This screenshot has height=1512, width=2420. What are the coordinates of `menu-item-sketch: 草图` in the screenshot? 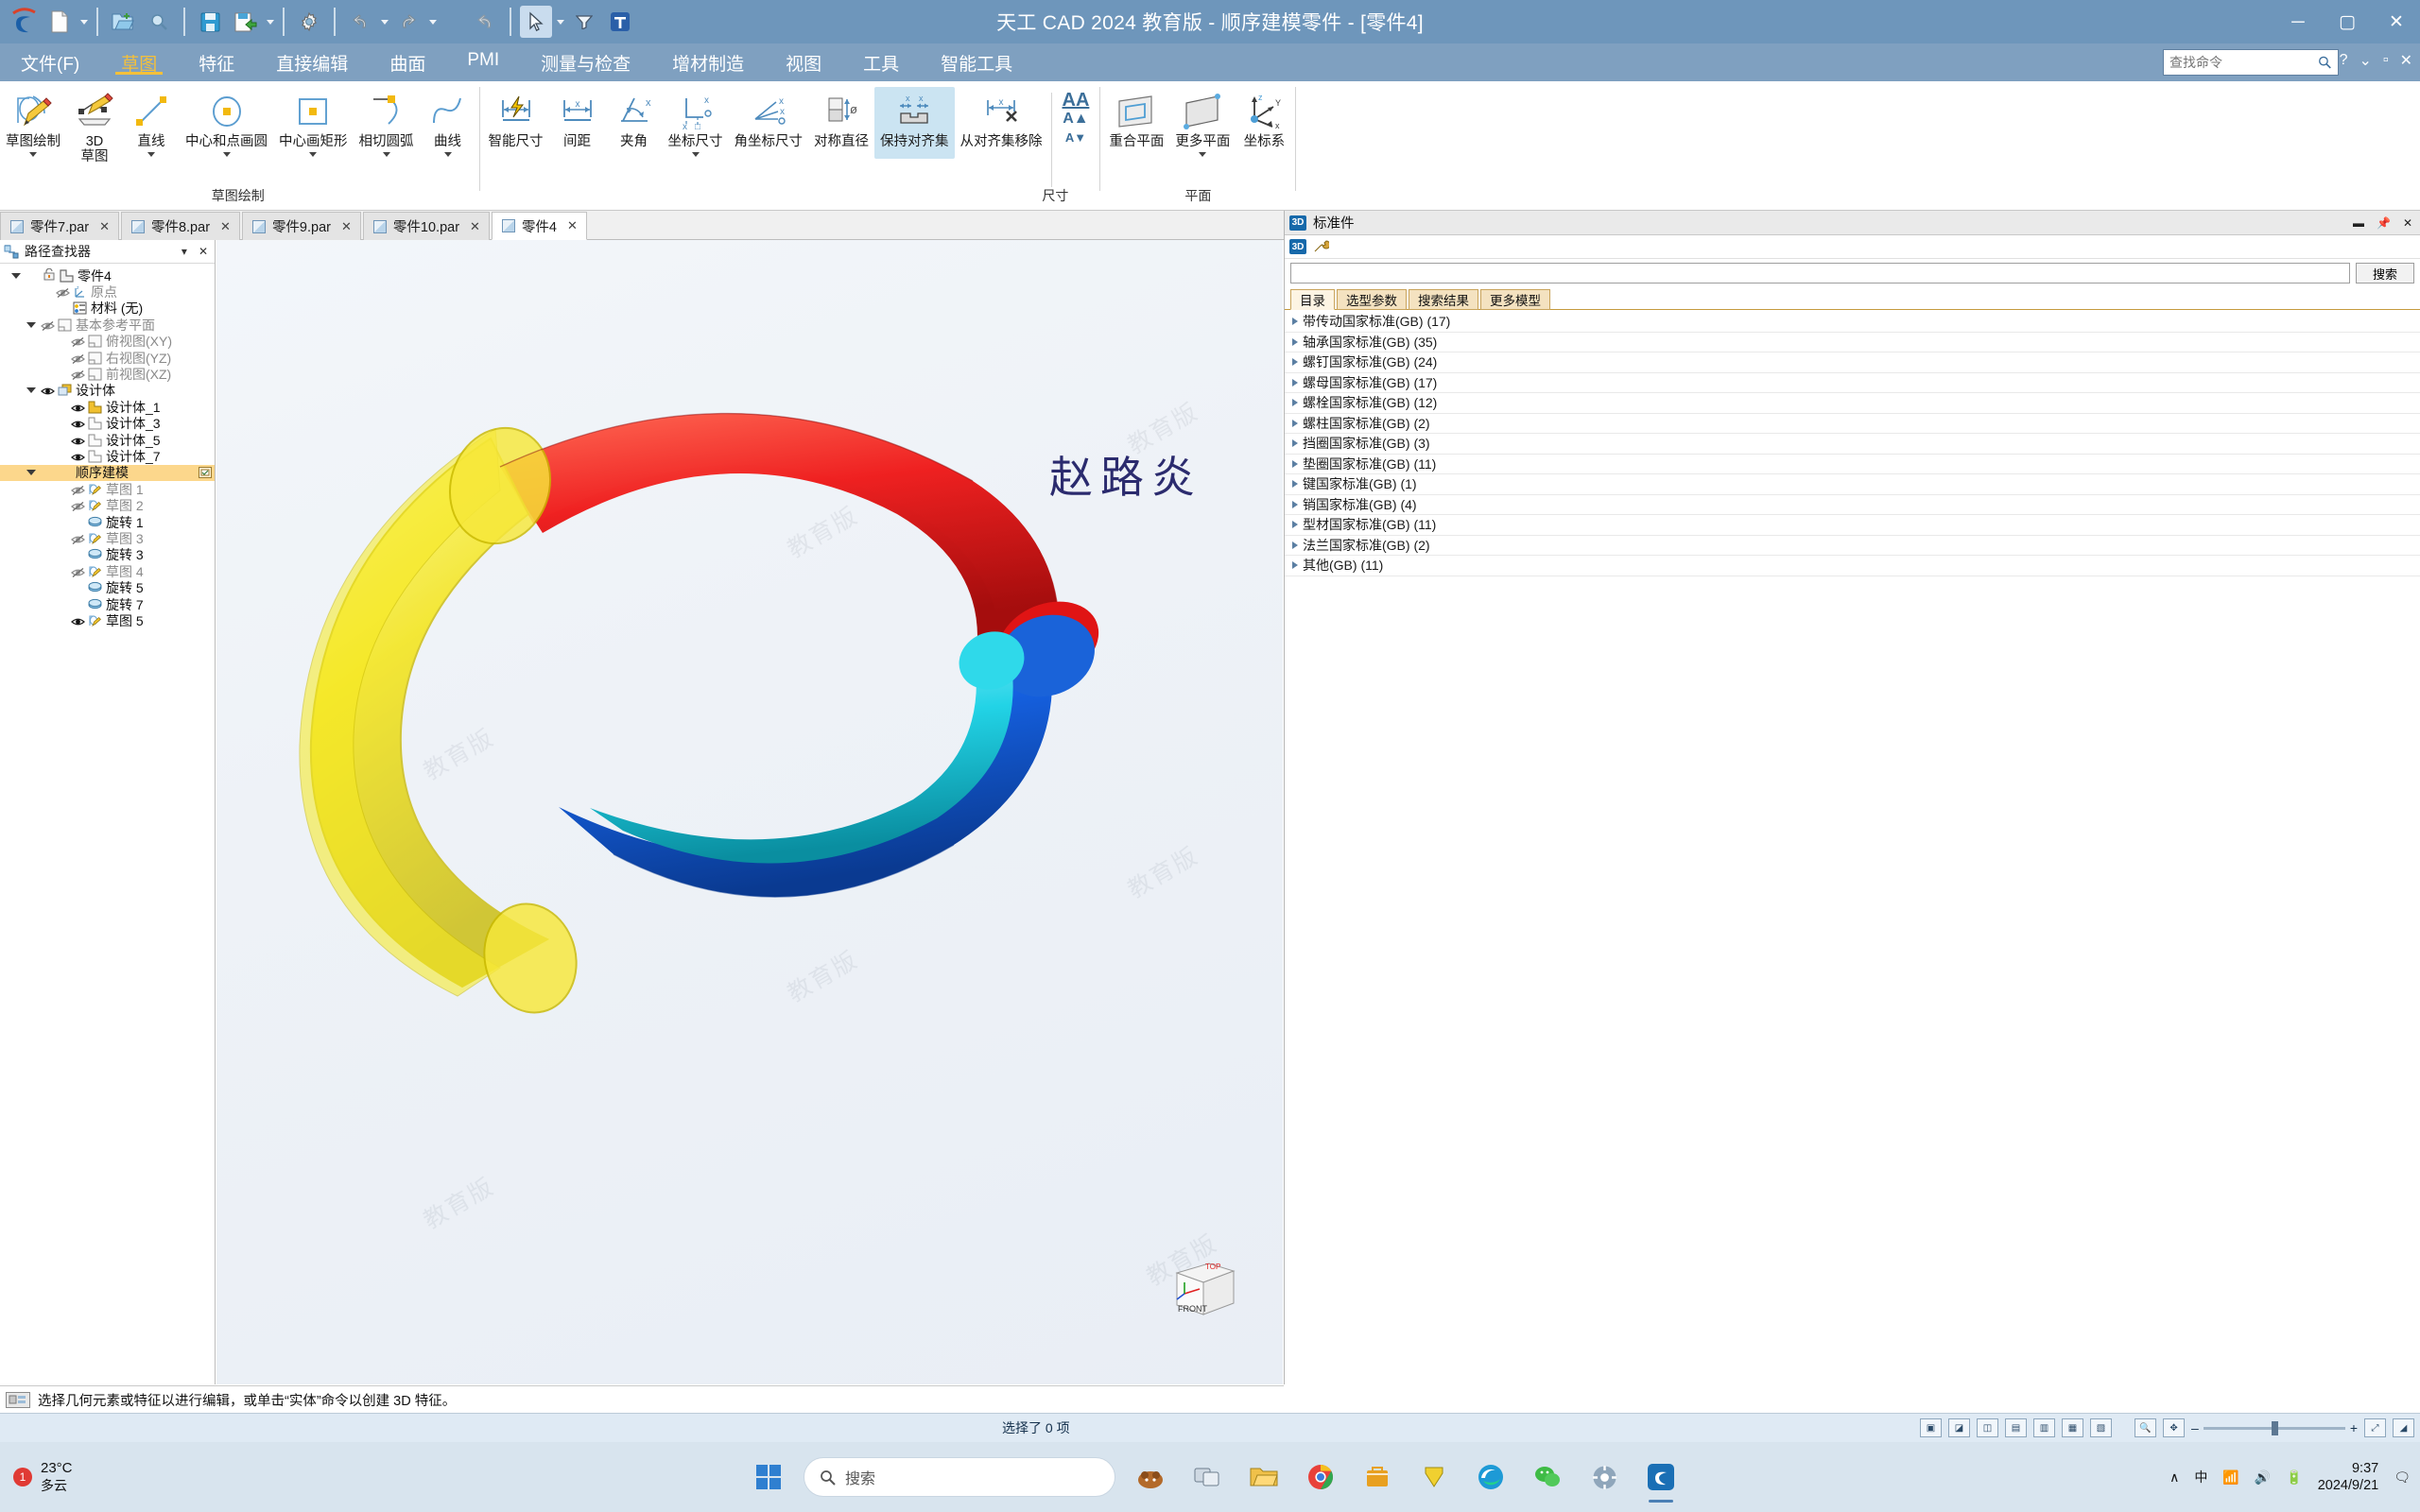 It's located at (139, 62).